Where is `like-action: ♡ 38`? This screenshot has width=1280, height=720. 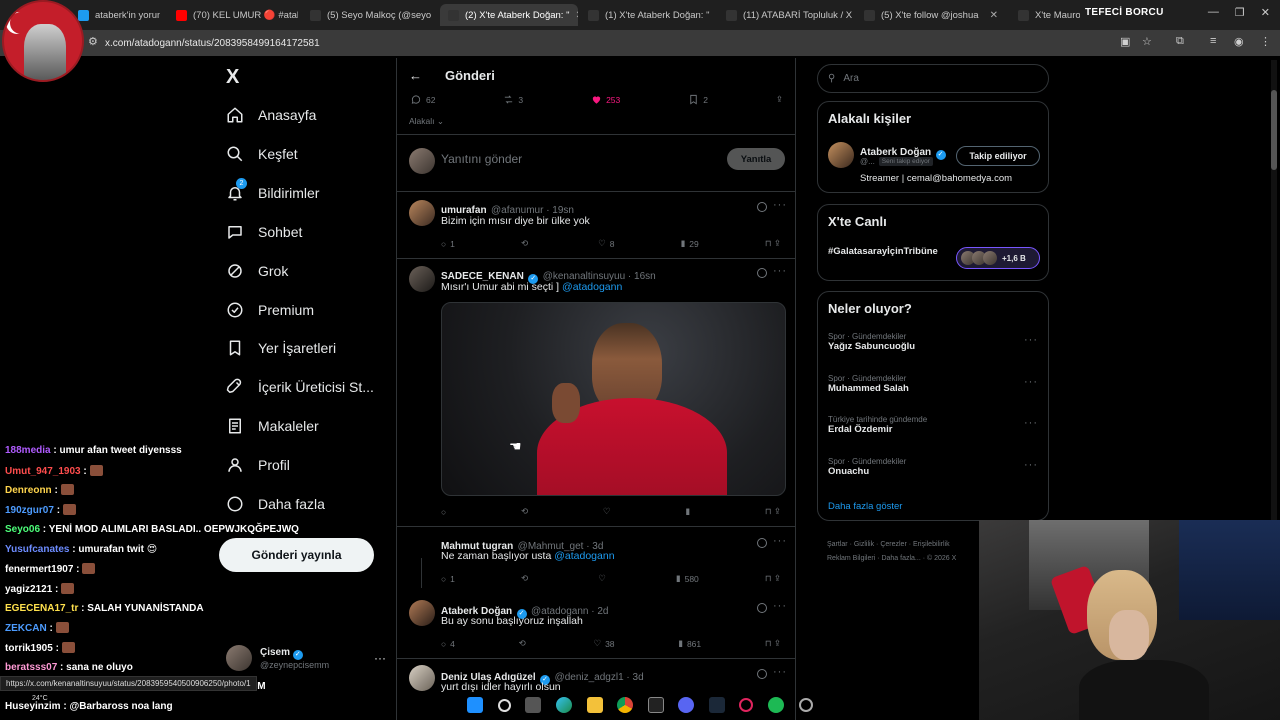
like-action: ♡ 38 is located at coordinates (603, 643).